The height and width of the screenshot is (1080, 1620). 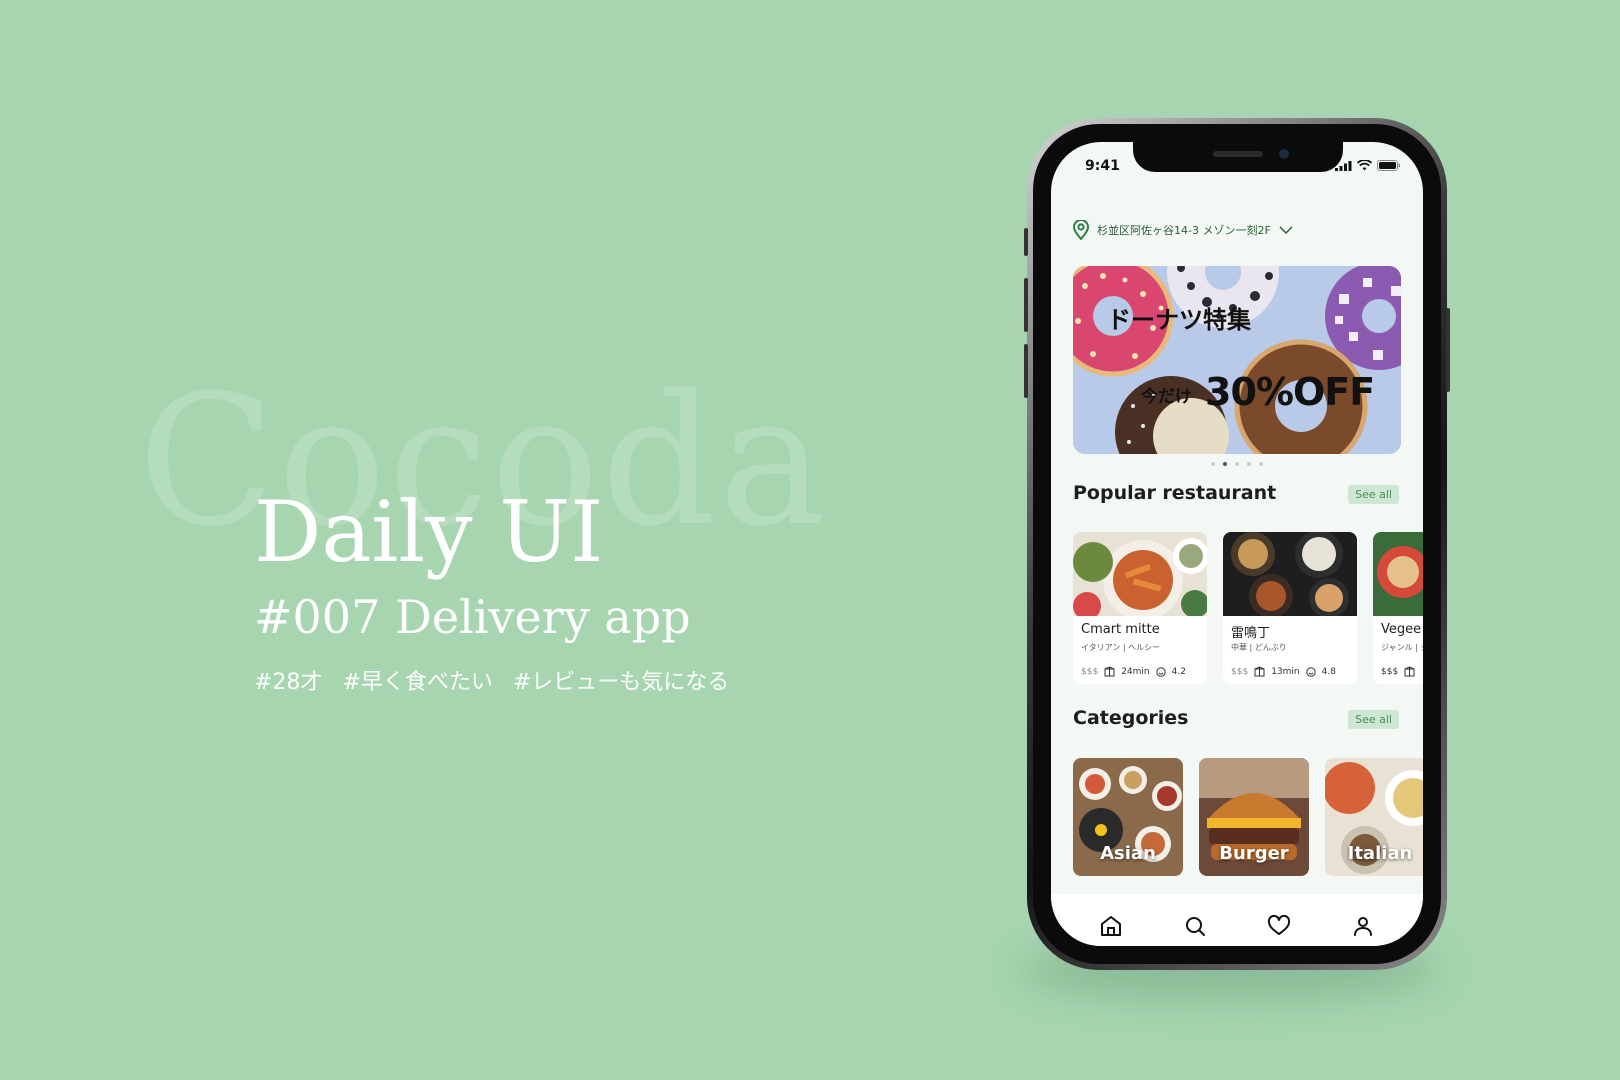 I want to click on restaurant-card: 雷鳴丁 中華 | どんぶり $$$ 13min 4.8, so click(x=1290, y=608).